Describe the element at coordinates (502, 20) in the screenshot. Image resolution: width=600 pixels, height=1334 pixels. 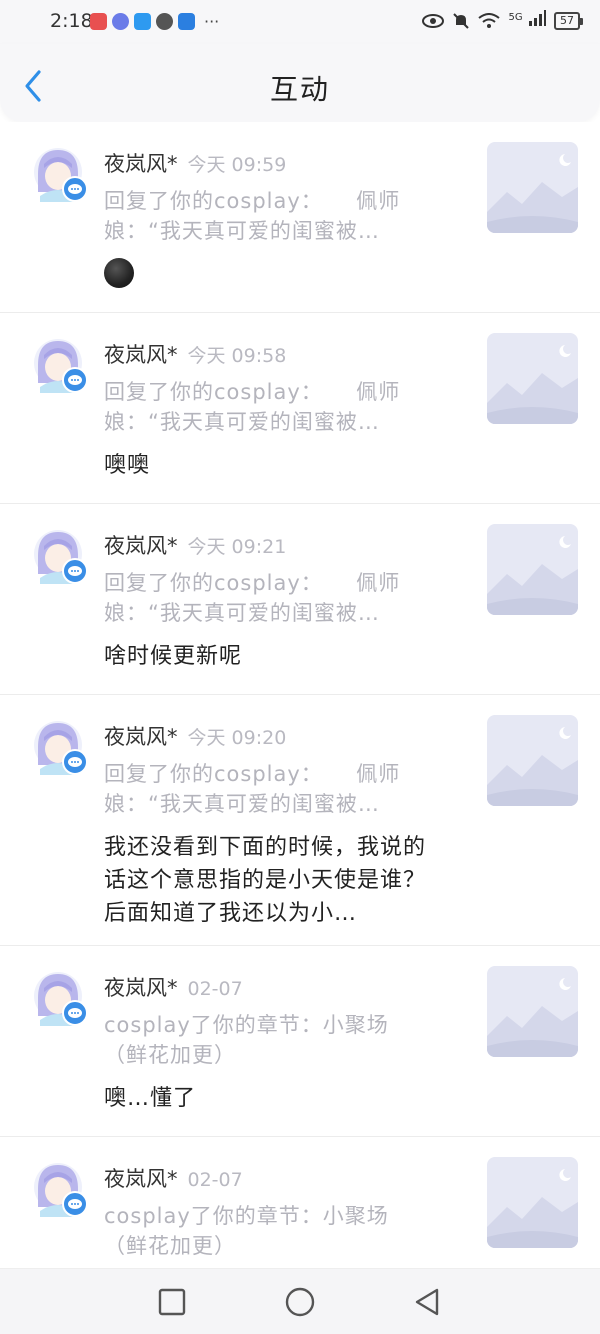
I see `status-indicators: 5G 57` at that location.